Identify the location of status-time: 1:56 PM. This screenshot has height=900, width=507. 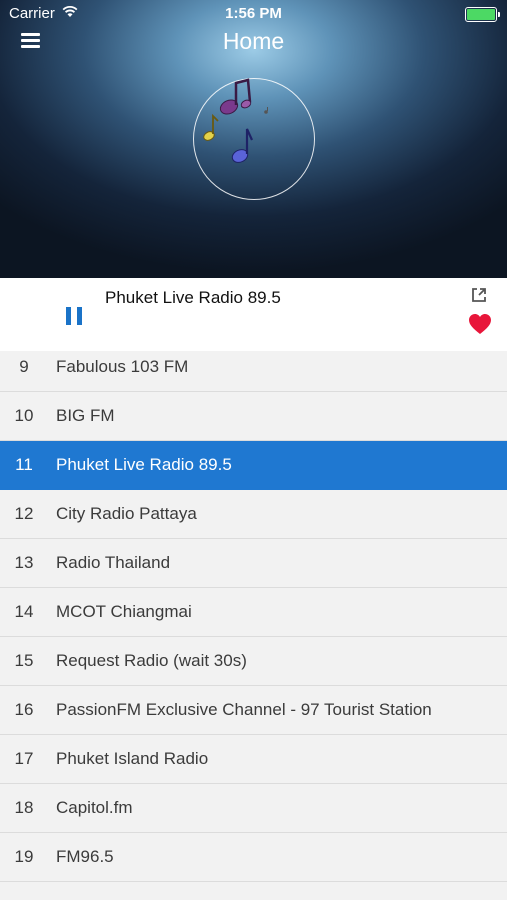
(253, 13).